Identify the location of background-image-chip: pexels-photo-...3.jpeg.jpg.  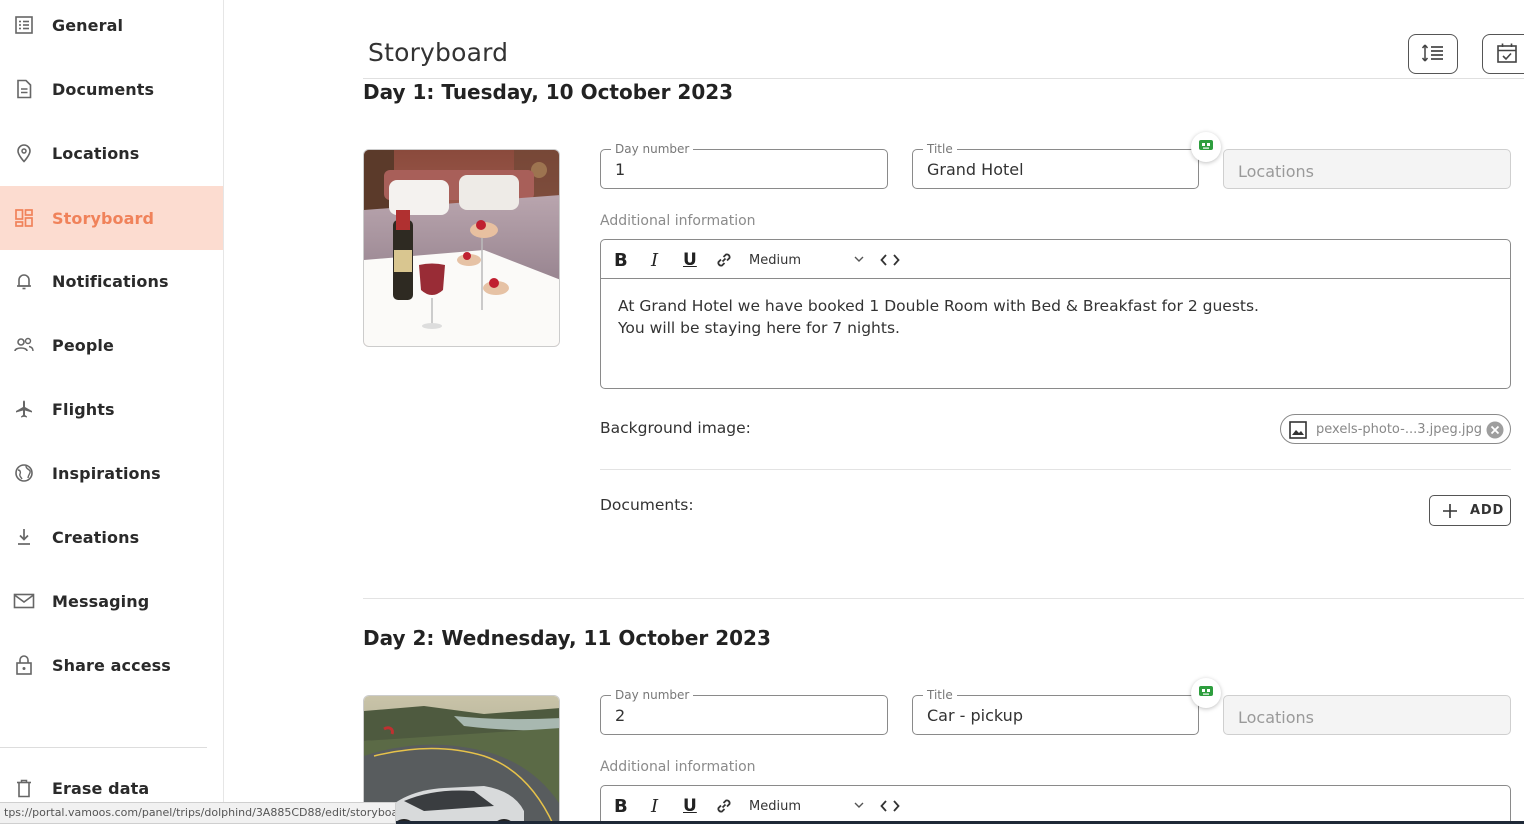
(1395, 429).